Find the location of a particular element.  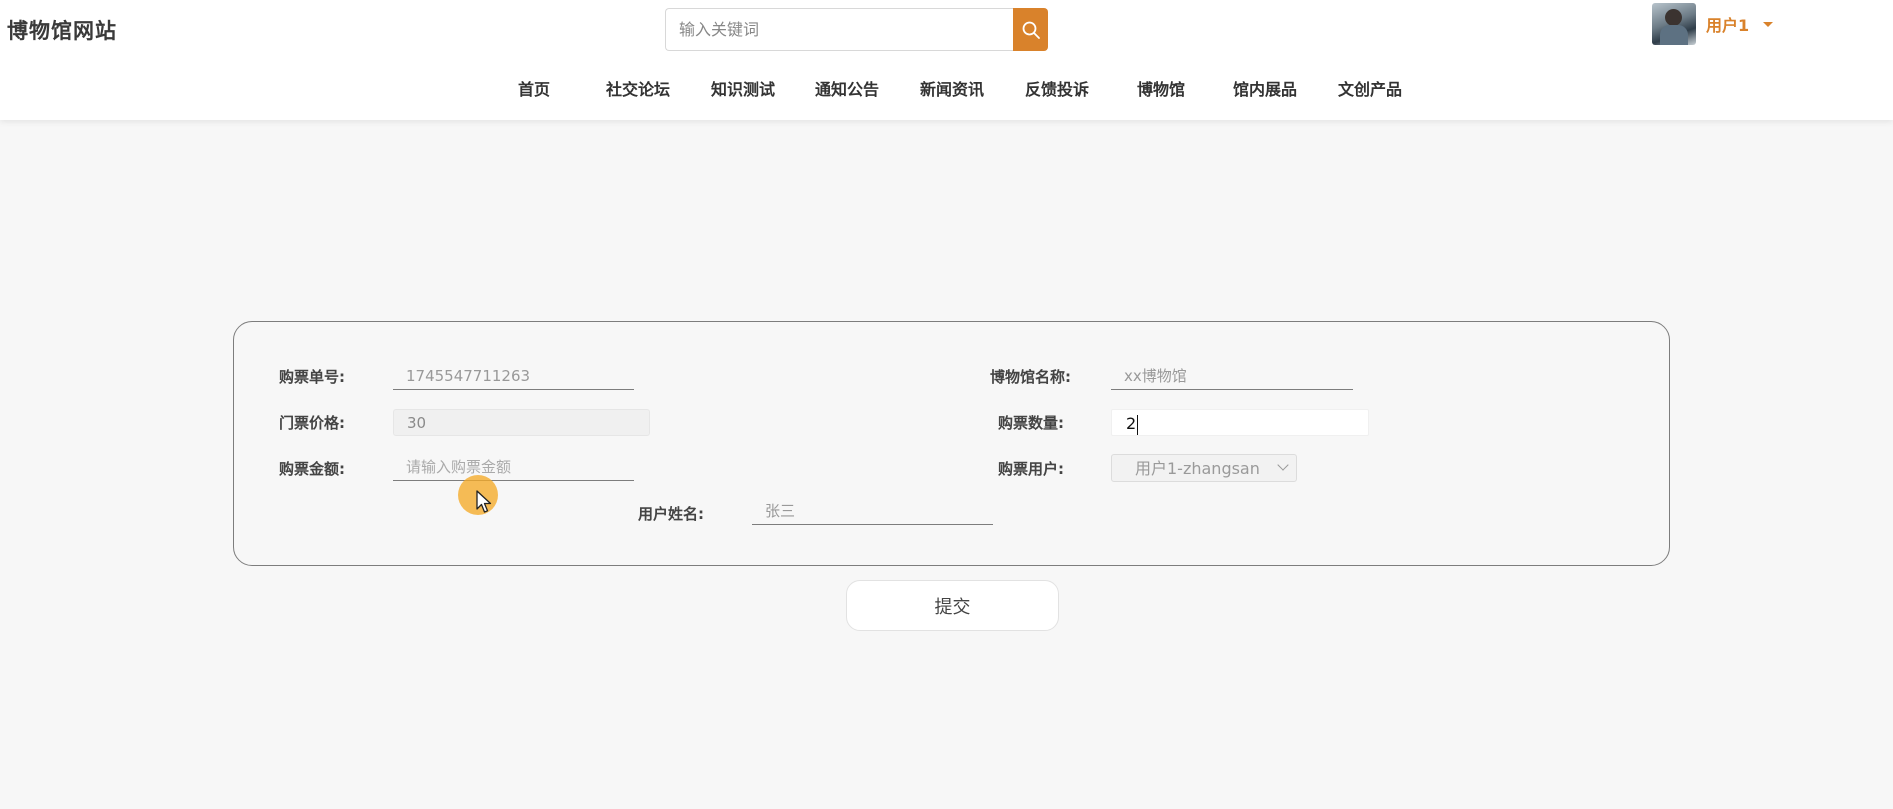

nav-item-home: 首页 is located at coordinates (534, 88).